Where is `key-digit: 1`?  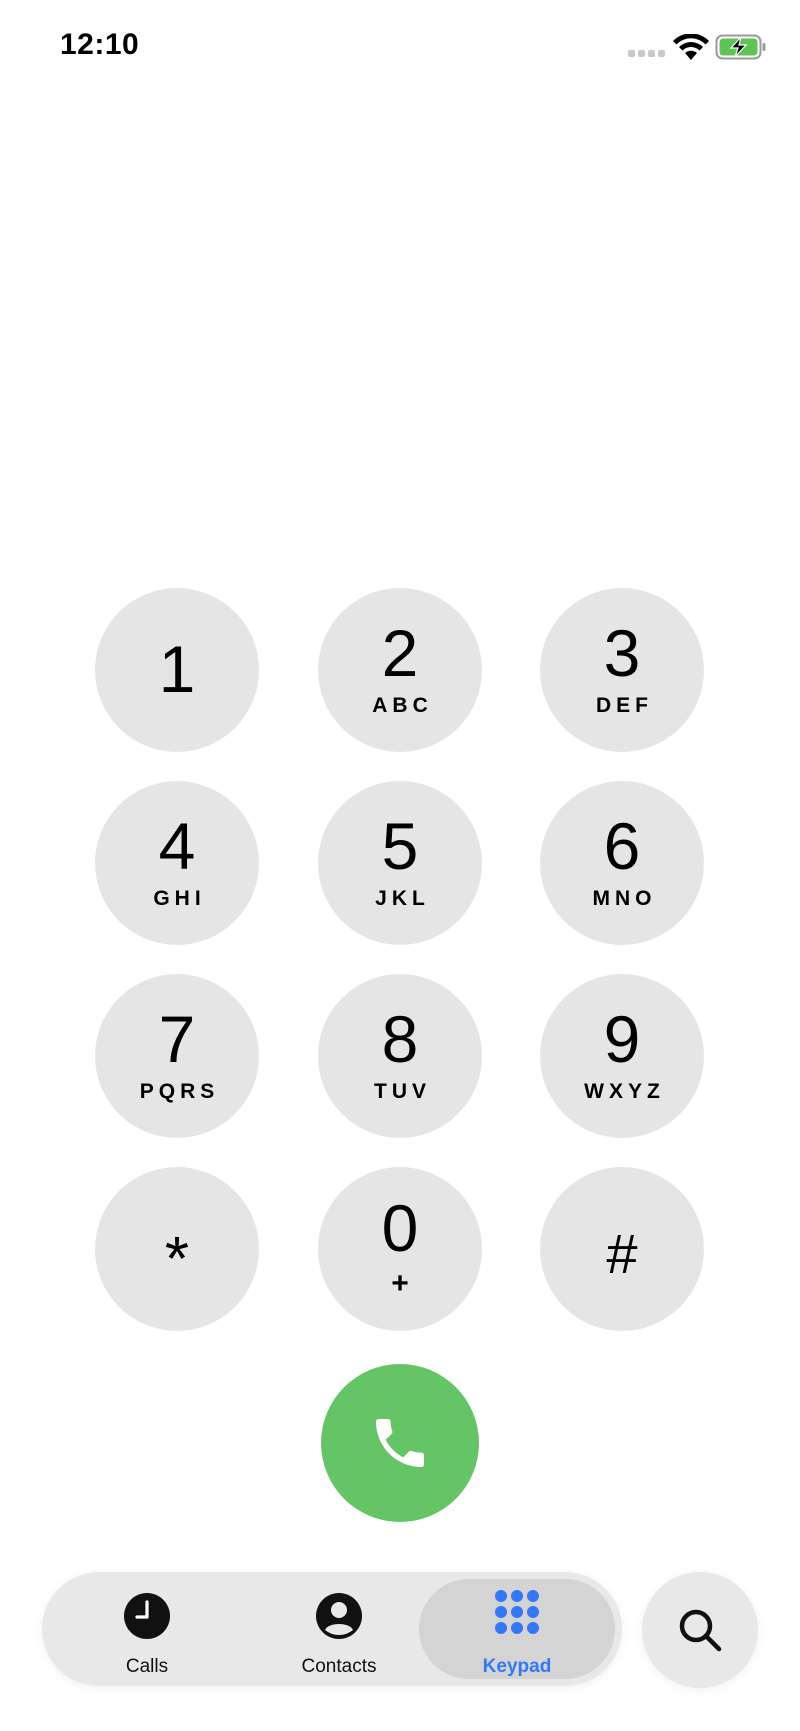
key-digit: 1 is located at coordinates (177, 669).